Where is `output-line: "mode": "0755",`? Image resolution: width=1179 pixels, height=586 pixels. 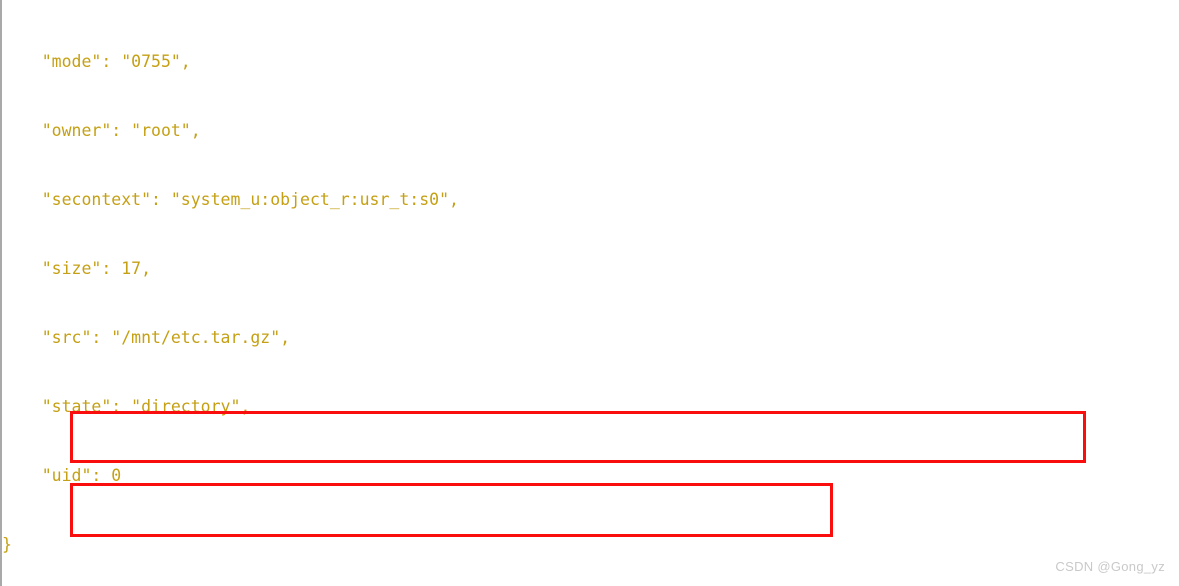 output-line: "mode": "0755", is located at coordinates (96, 61).